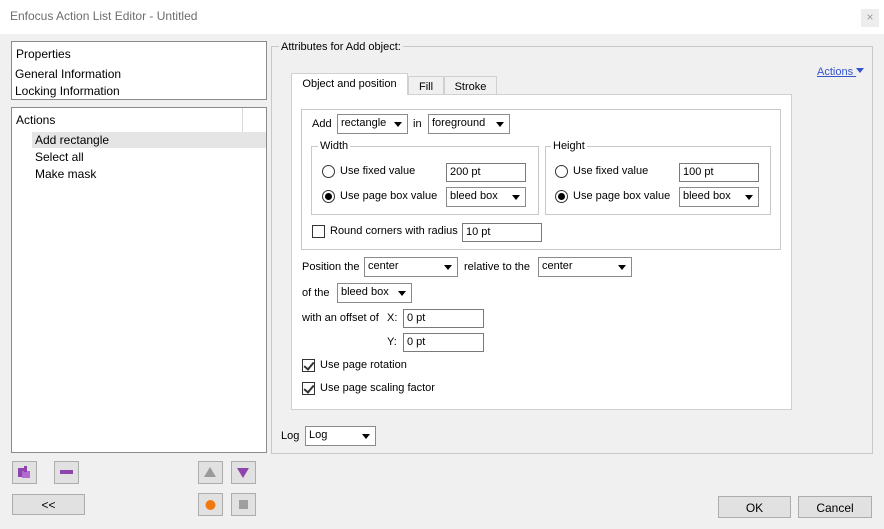 This screenshot has width=884, height=529. I want to click on tab-fill: Fill, so click(426, 85).